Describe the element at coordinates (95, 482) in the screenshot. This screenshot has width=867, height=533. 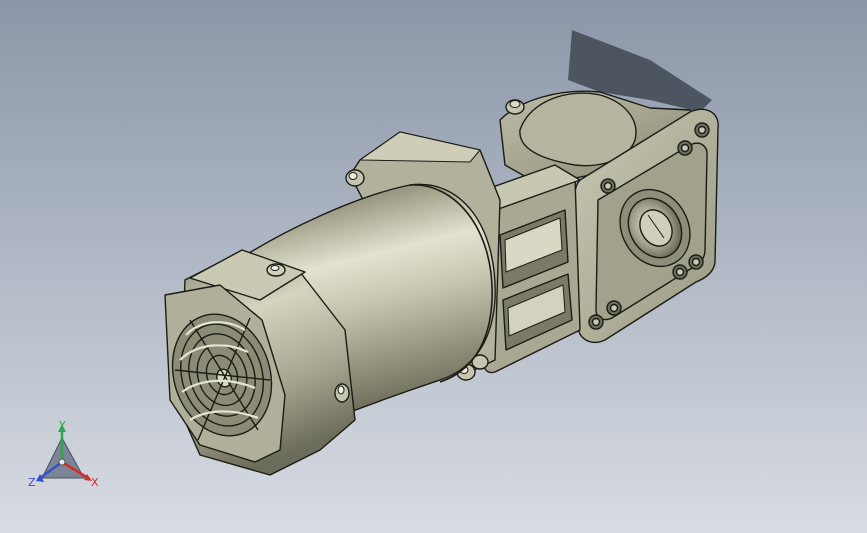
I see `triad-label-x: X` at that location.